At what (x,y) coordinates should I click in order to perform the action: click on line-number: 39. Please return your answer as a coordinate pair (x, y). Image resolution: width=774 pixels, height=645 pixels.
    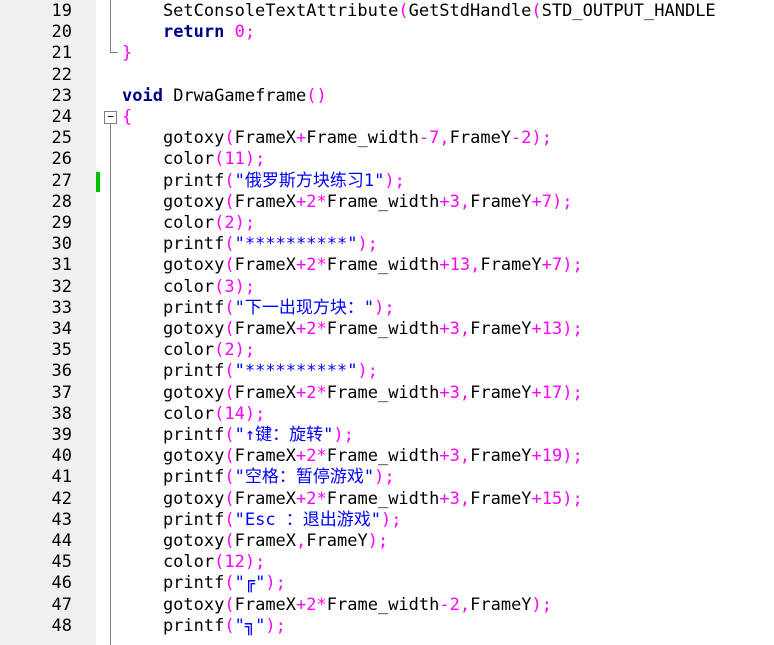
    Looking at the image, I should click on (61, 435).